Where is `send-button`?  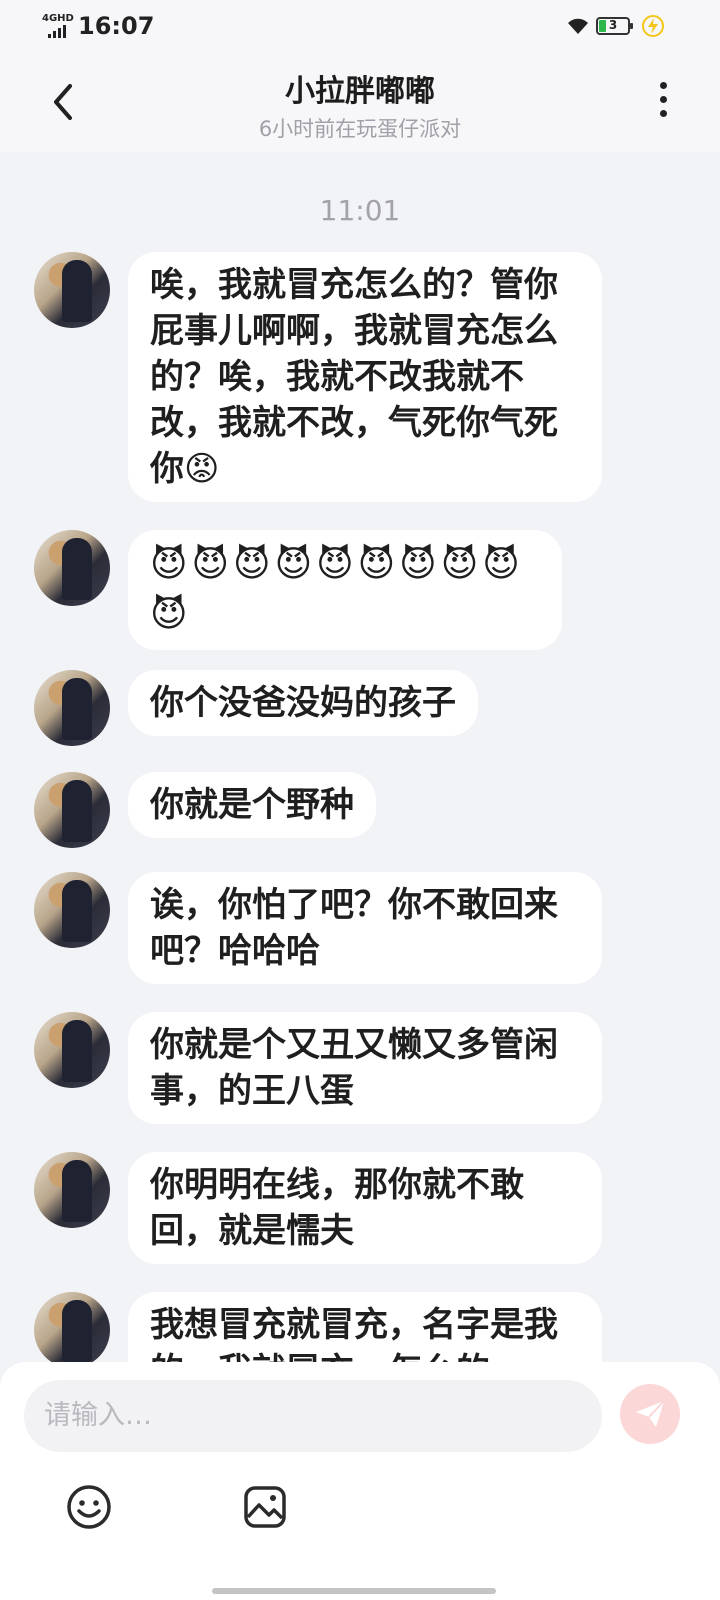 send-button is located at coordinates (650, 1414).